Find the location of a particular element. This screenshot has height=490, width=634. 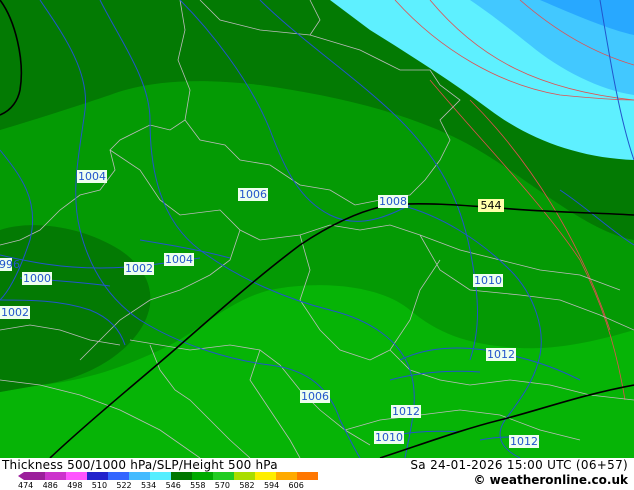

isobar-label: 996 is located at coordinates (10, 264).